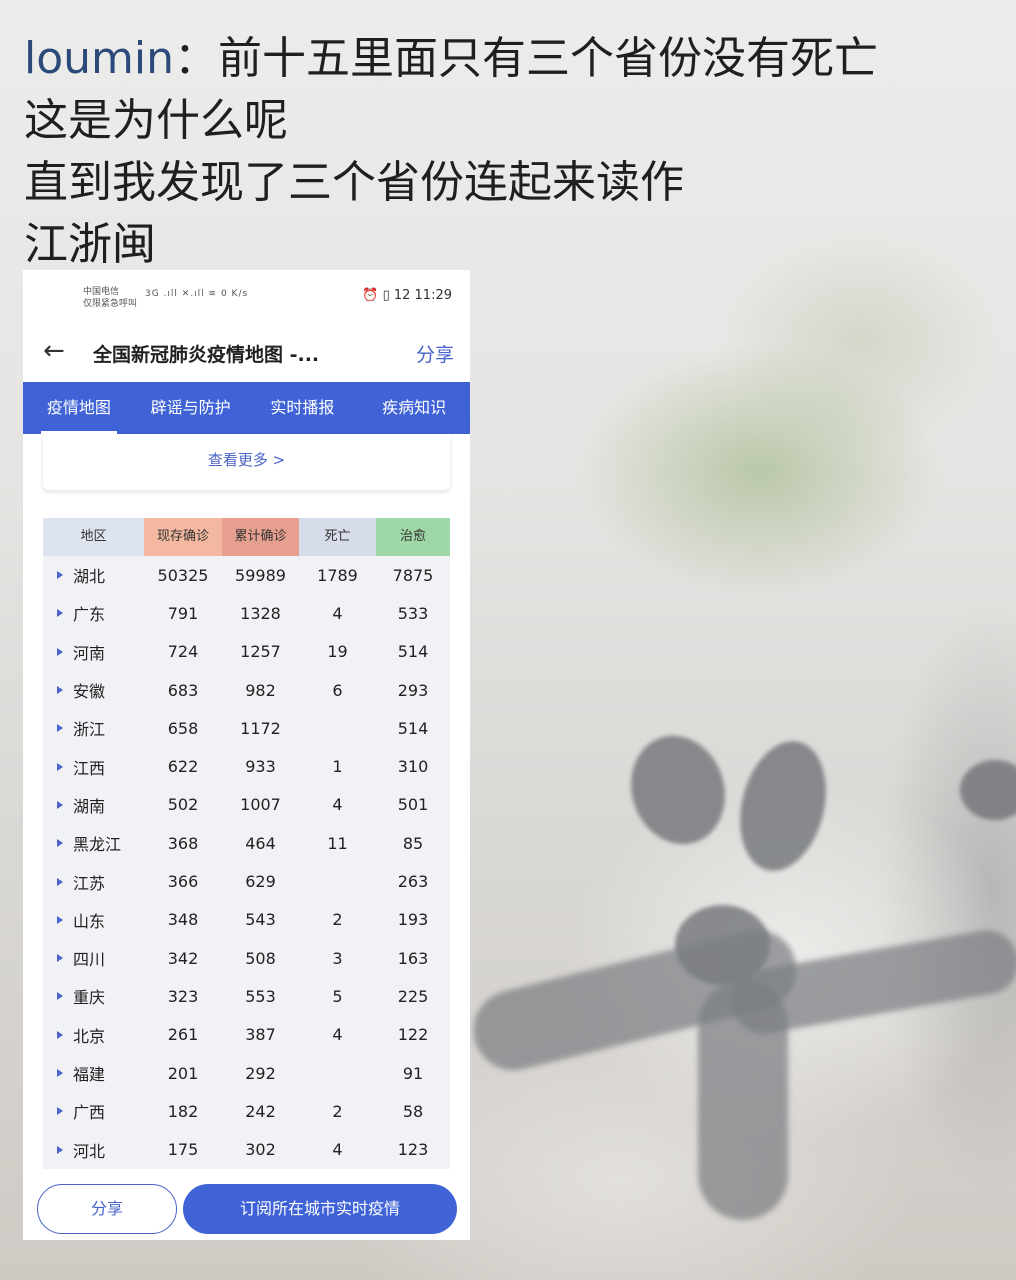 The height and width of the screenshot is (1280, 1016). I want to click on subscribe-city-button: 订阅所在城市实时疫情, so click(320, 1209).